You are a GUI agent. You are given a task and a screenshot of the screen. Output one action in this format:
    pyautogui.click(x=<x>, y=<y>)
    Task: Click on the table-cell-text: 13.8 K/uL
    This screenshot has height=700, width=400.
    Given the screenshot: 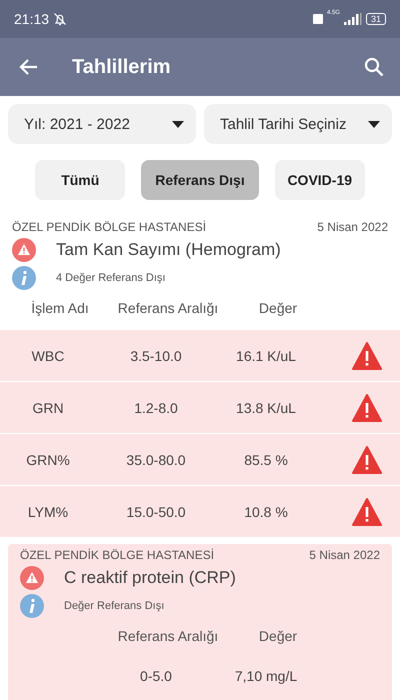 What is the action you would take?
    pyautogui.click(x=266, y=408)
    